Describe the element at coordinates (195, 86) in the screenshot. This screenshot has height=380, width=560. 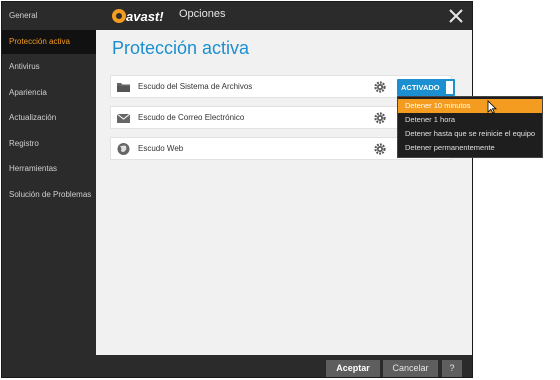
I see `shield-name: Escudo del Sistema de Archivos` at that location.